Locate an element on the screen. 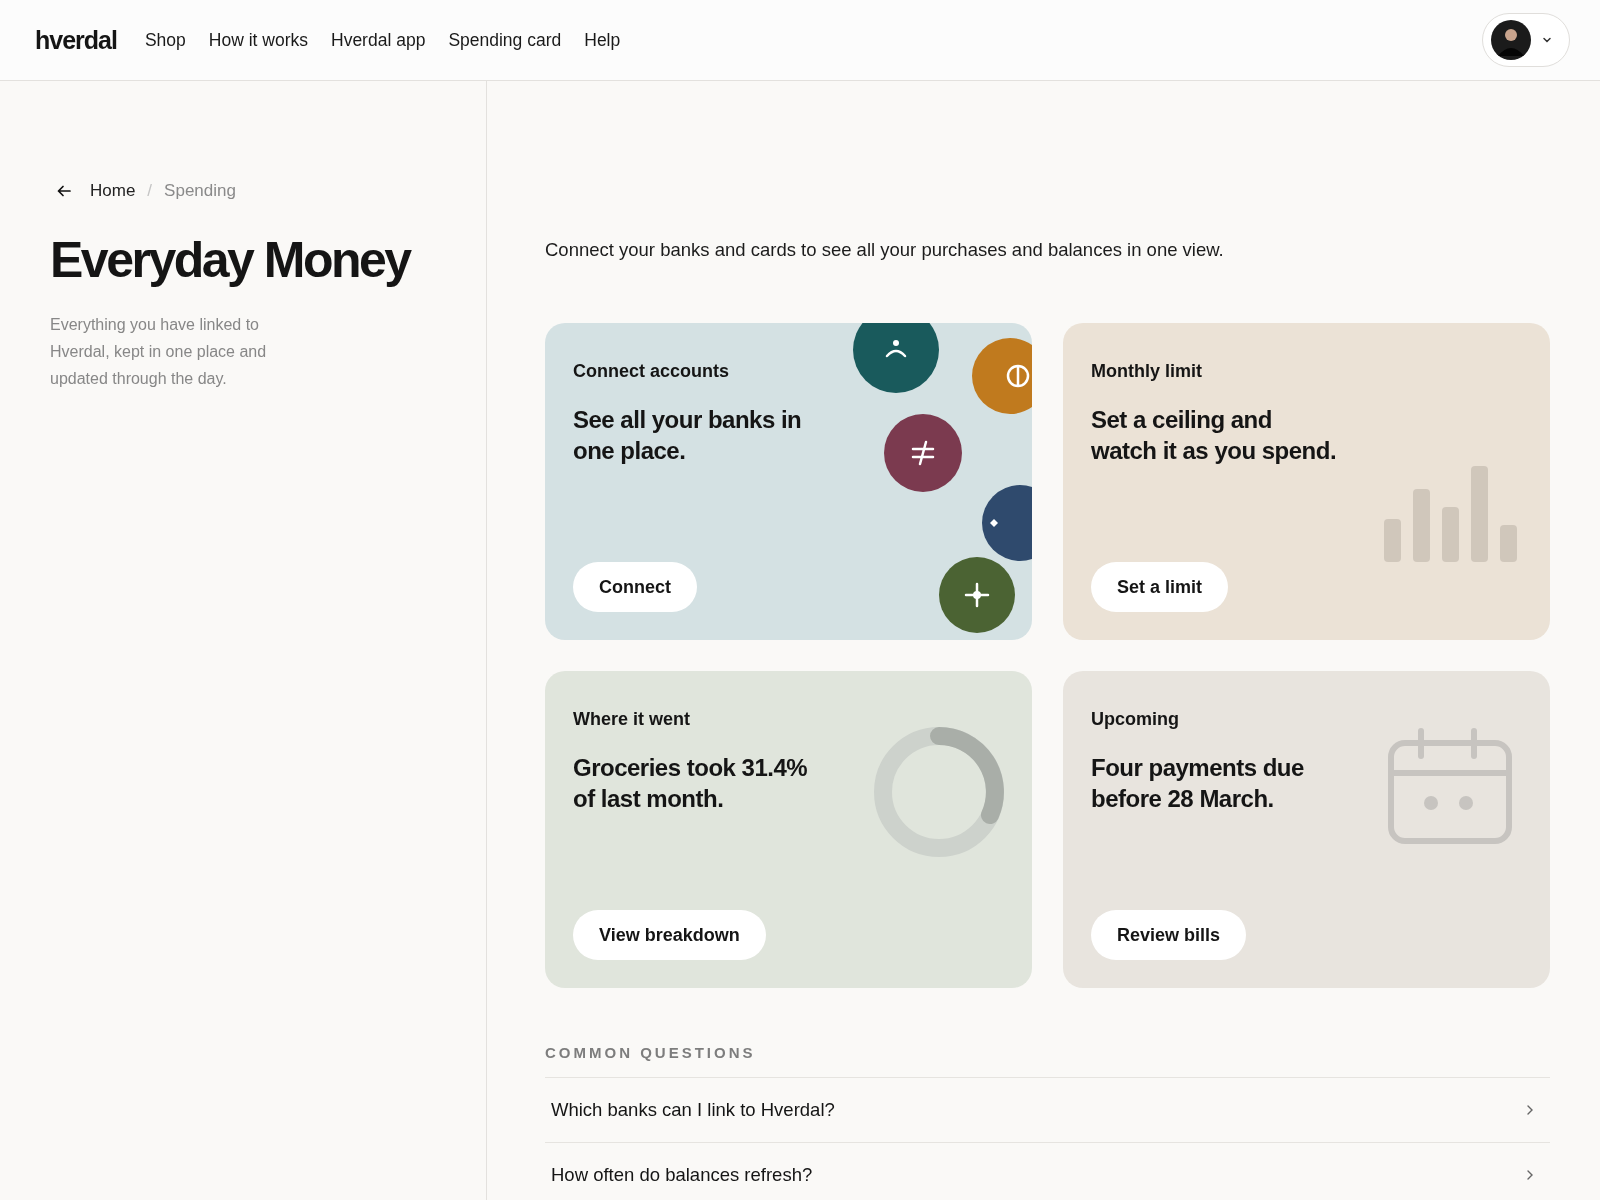 The height and width of the screenshot is (1200, 1600). page-title: Everyday Money is located at coordinates (231, 260).